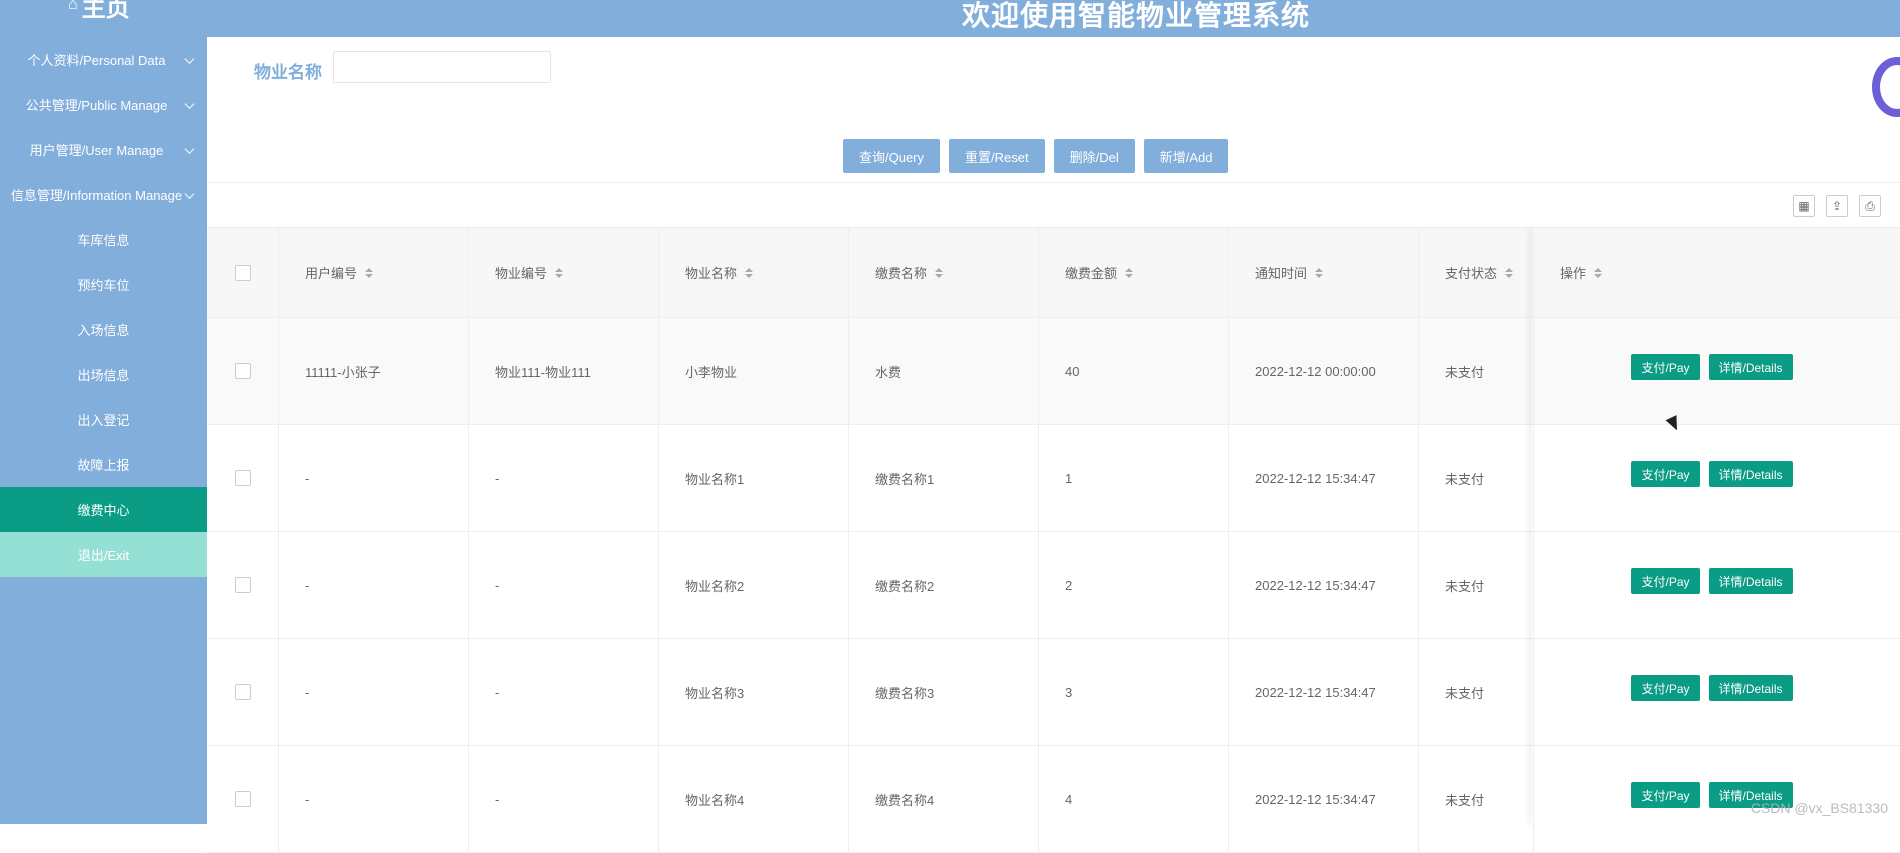  I want to click on app-title: 欢迎使用智能物业管理系统, so click(1136, 15).